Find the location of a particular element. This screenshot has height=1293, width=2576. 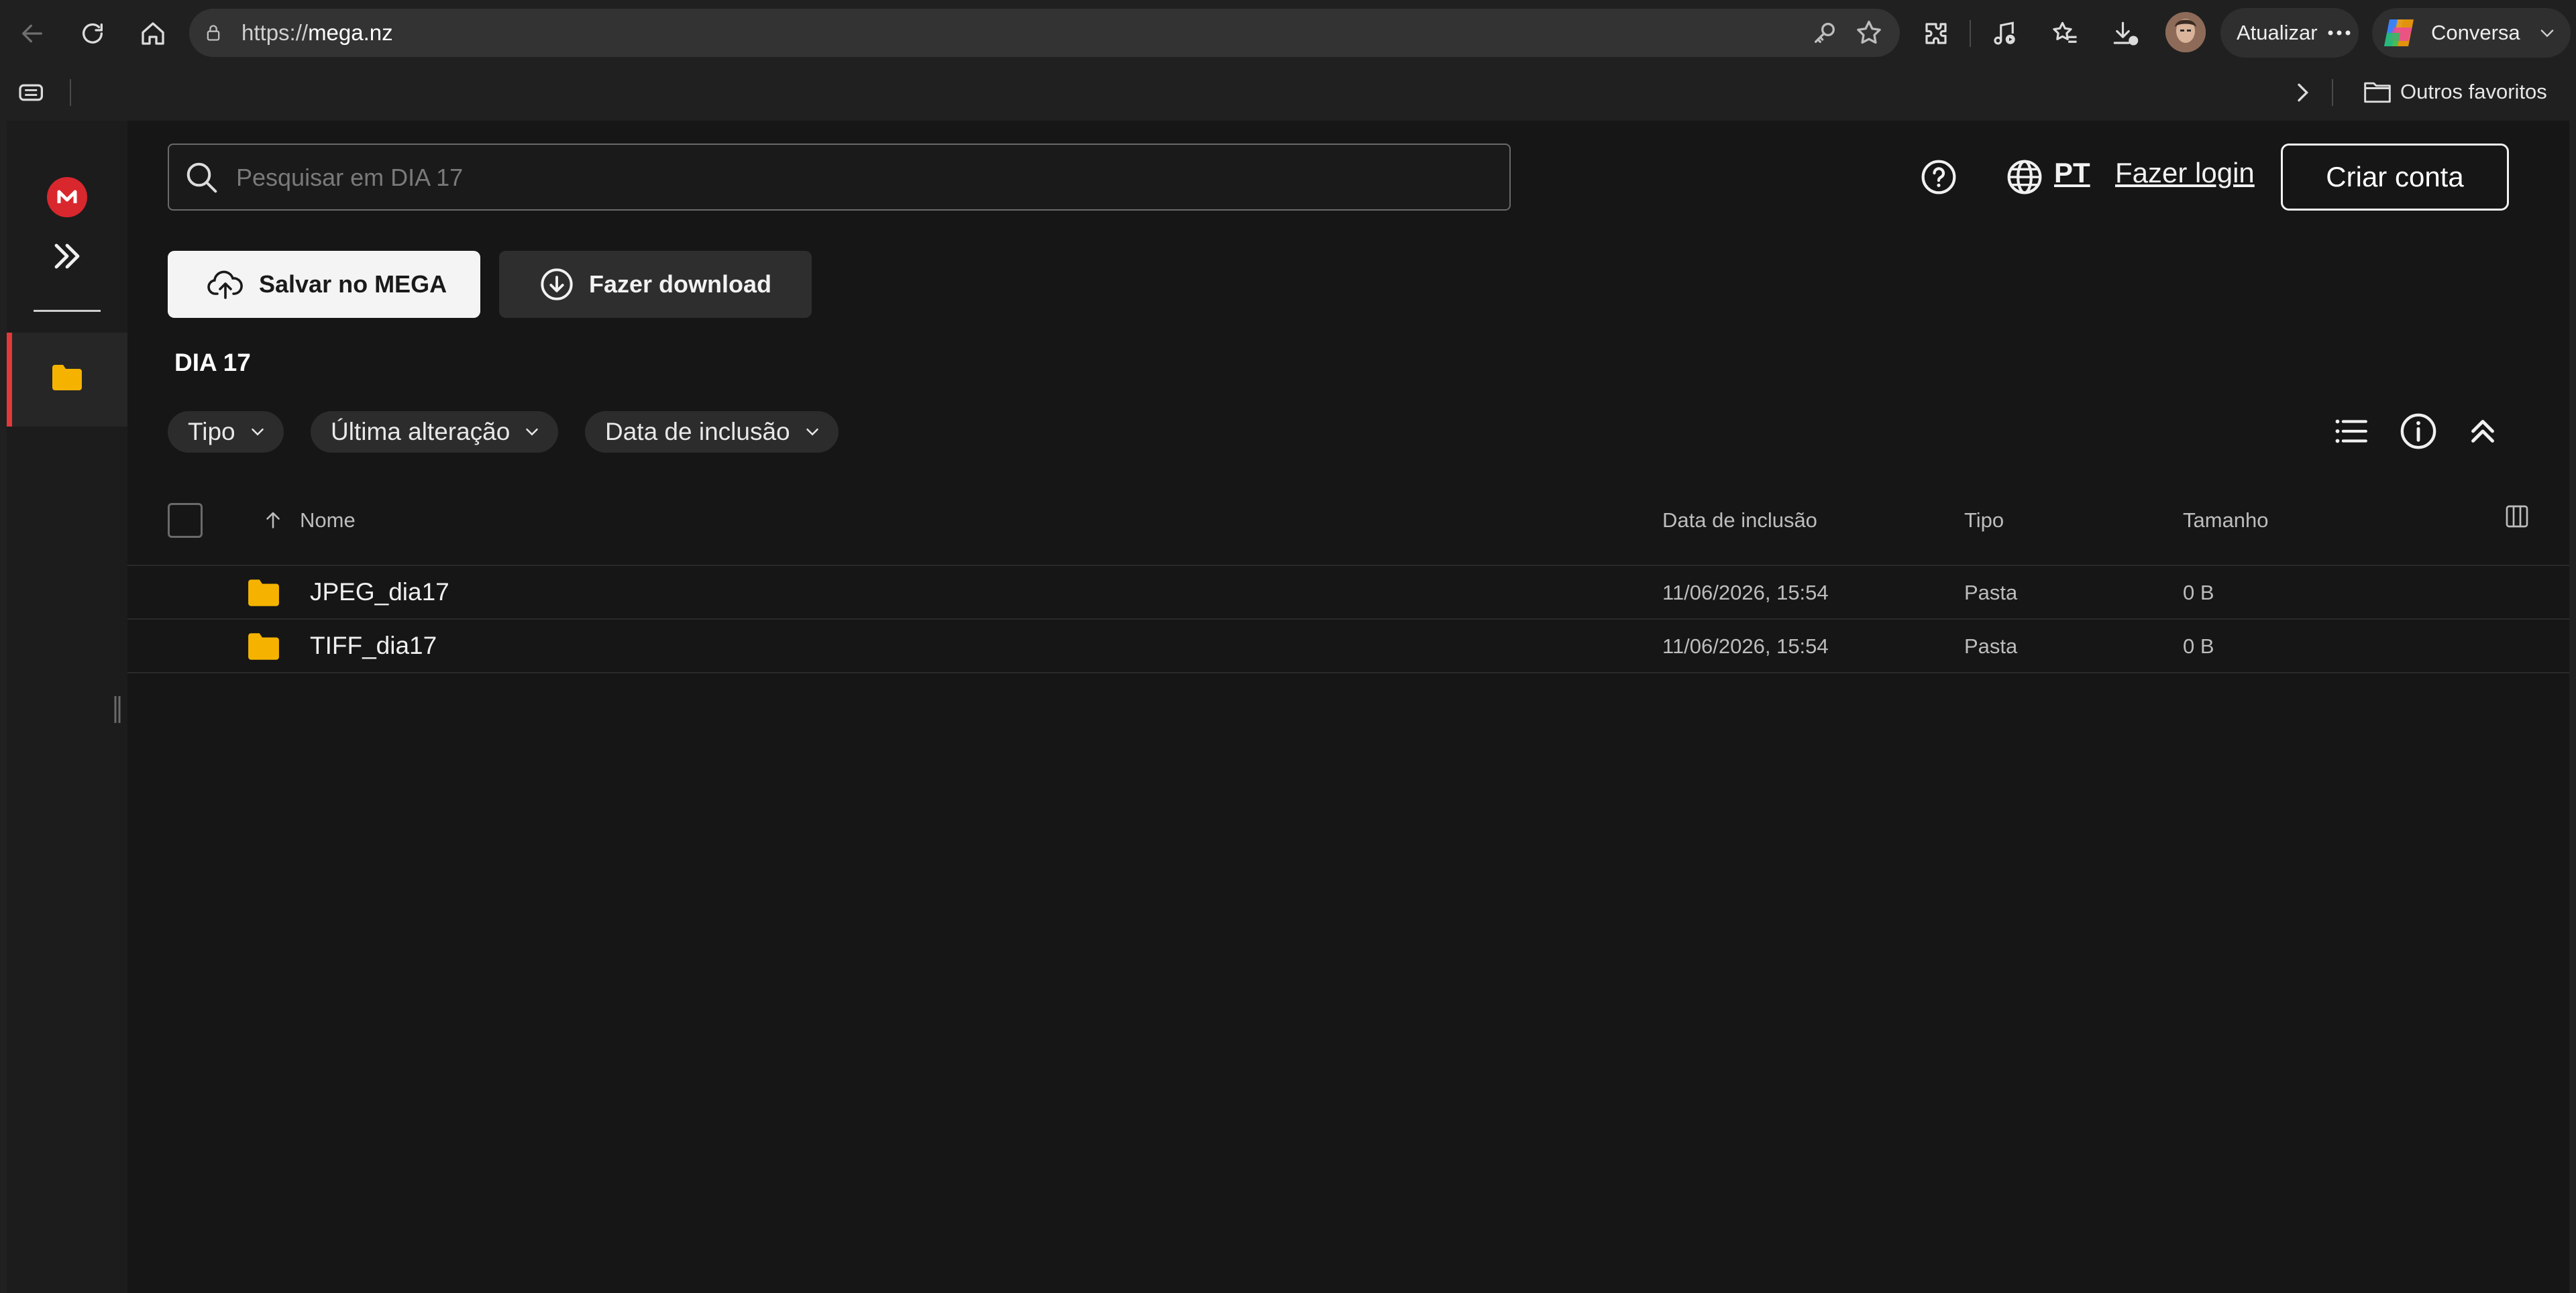

sort-up-icon is located at coordinates (273, 519).